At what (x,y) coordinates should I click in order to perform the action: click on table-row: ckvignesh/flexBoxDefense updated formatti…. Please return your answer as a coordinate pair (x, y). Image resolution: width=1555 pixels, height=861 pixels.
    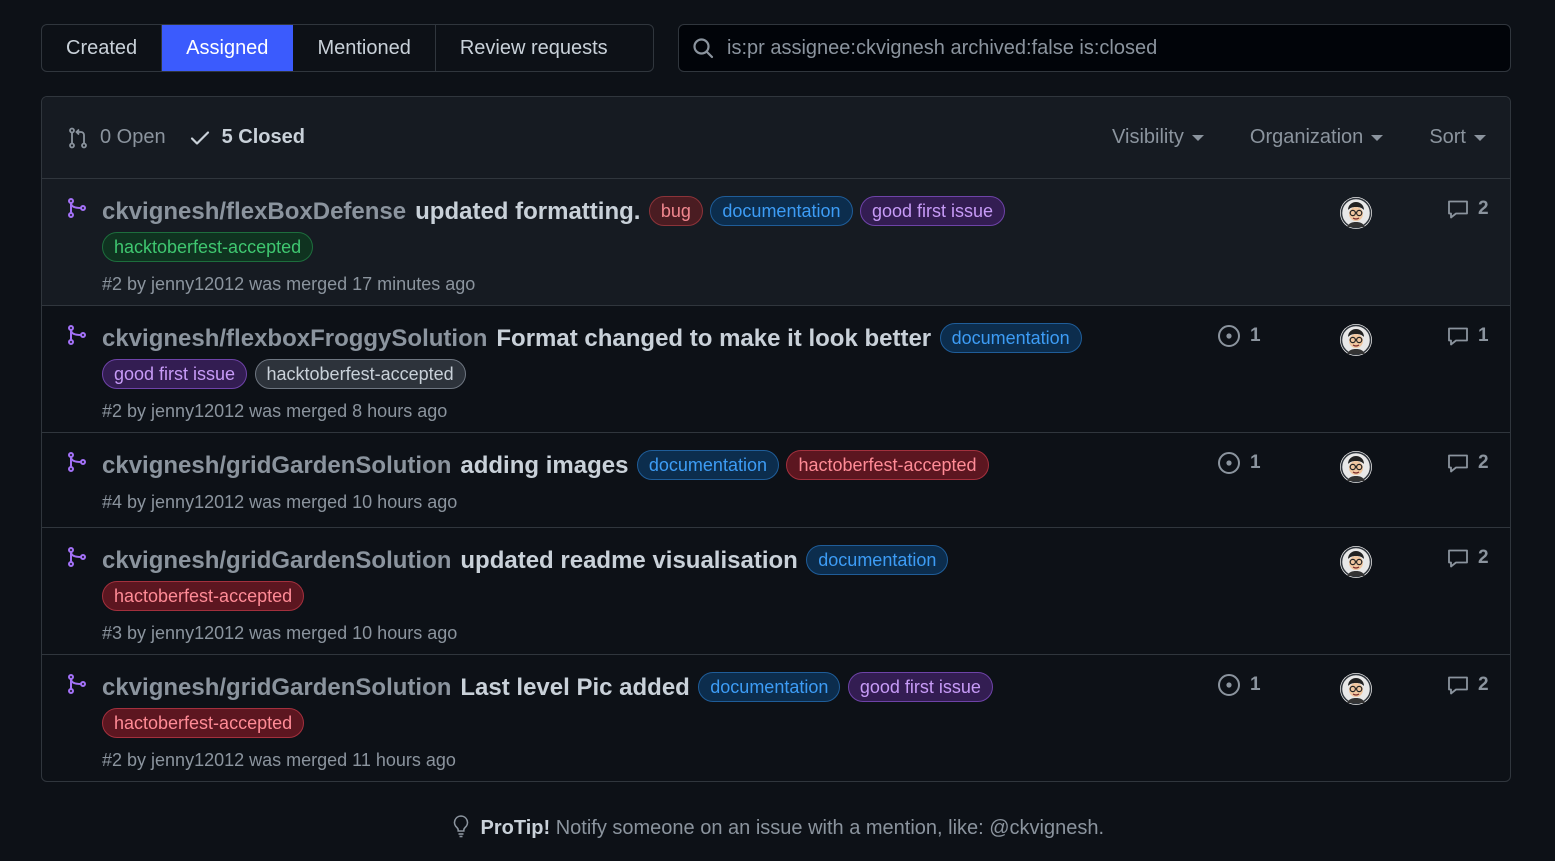
    Looking at the image, I should click on (776, 242).